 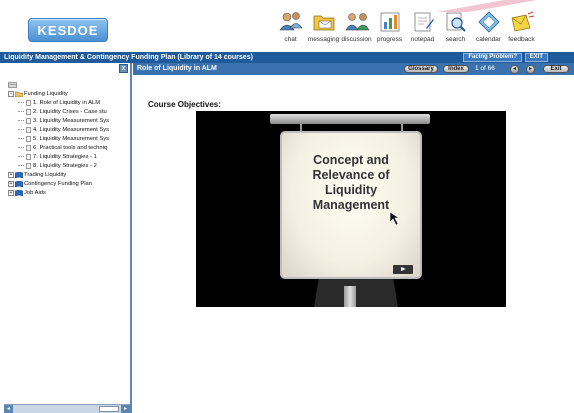 I want to click on tree-horizontal-scrollbar: ◂ ▸, so click(x=67, y=408).